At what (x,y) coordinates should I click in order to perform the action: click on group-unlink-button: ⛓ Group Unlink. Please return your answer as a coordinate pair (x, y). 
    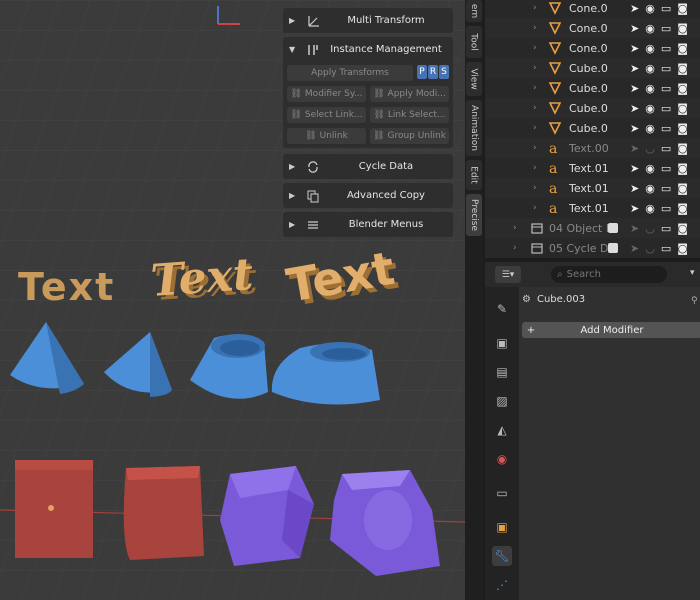
    Looking at the image, I should click on (409, 136).